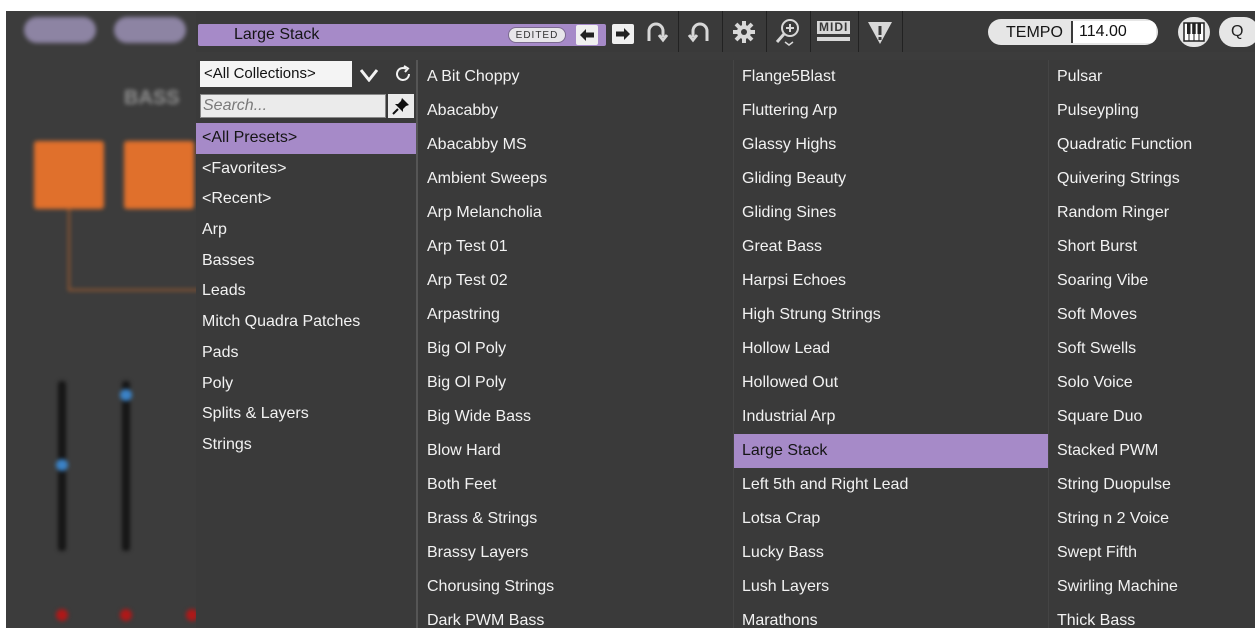 This screenshot has height=638, width=1255. Describe the element at coordinates (891, 621) in the screenshot. I see `preset-item: Marathons` at that location.